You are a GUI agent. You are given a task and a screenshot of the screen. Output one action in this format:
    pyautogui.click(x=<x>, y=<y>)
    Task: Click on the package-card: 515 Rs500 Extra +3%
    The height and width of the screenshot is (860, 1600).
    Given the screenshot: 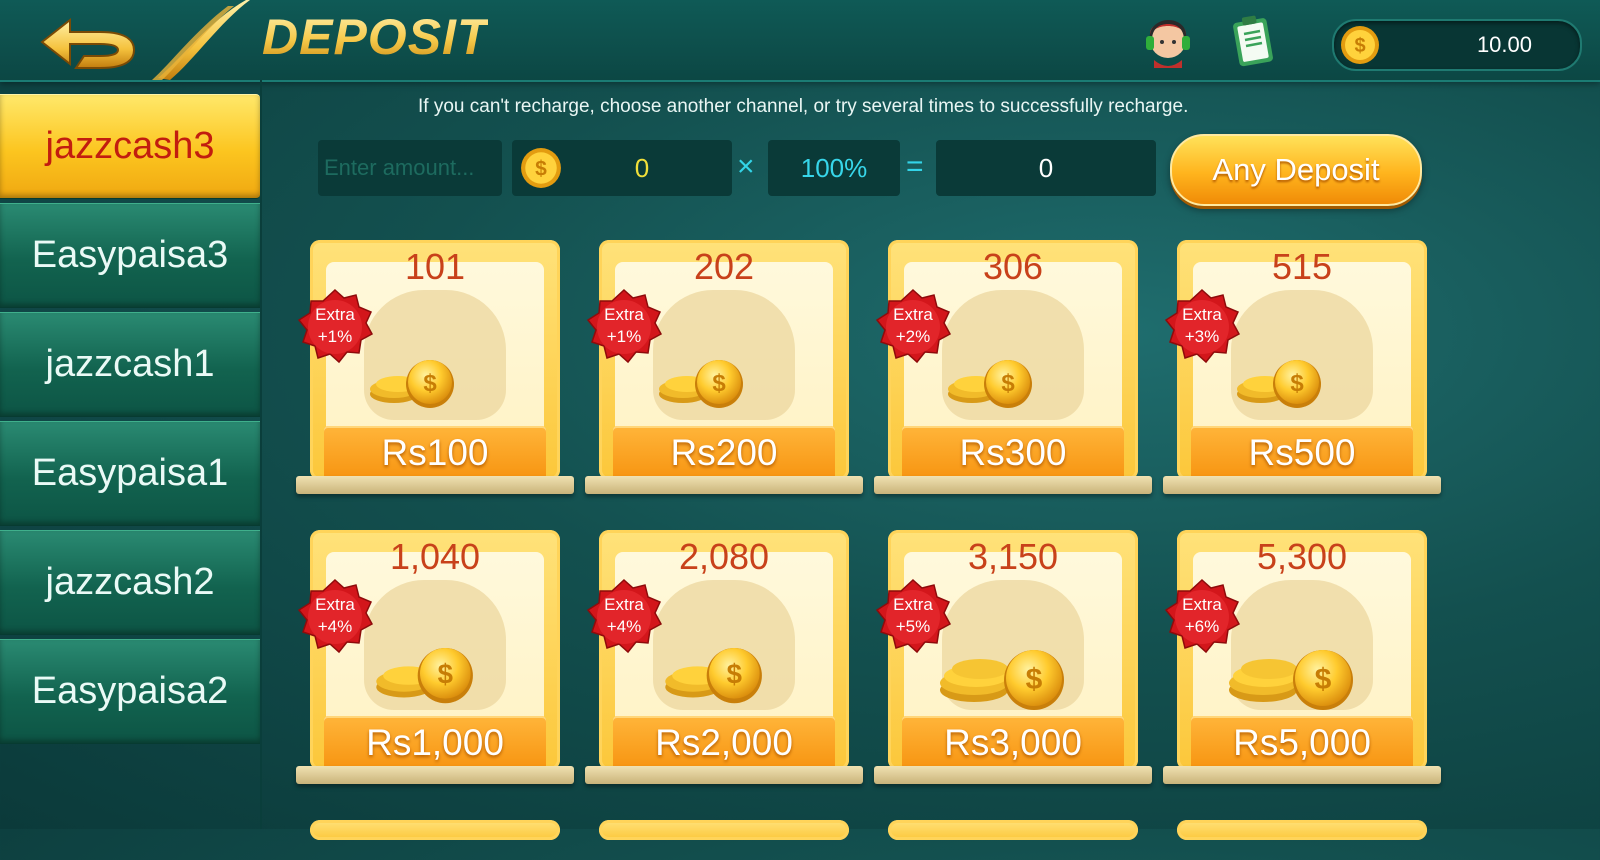 What is the action you would take?
    pyautogui.click(x=1307, y=371)
    